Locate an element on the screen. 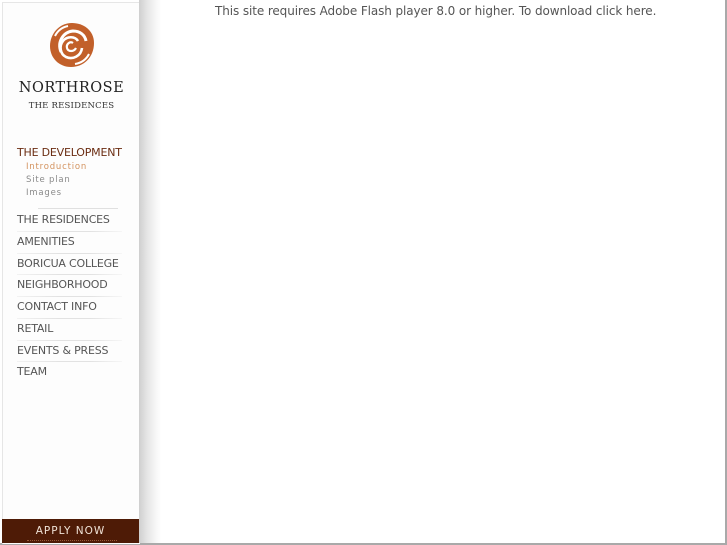 This screenshot has width=727, height=545. subnav-site-plan: Site plan is located at coordinates (48, 180).